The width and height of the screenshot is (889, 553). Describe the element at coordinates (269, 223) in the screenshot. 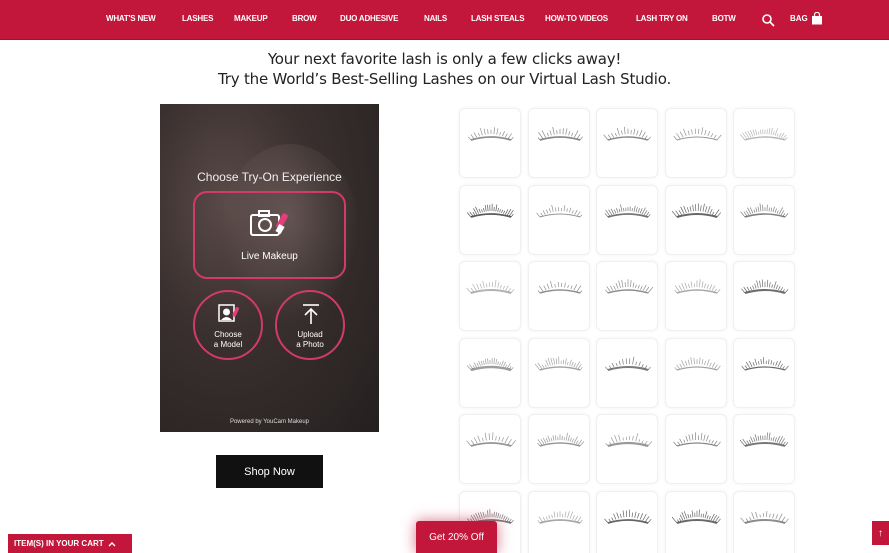

I see `camera-lipstick-icon` at that location.